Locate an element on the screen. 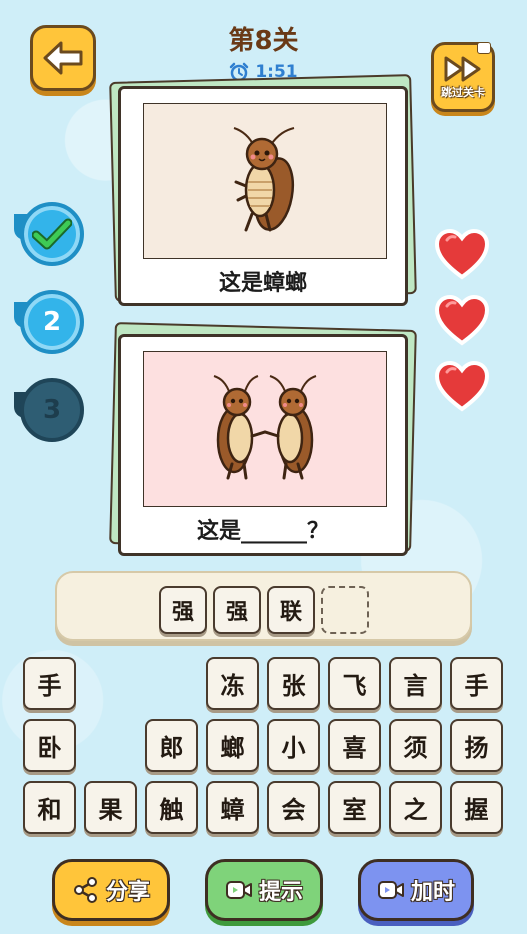 The image size is (527, 934). letter-key: 和 is located at coordinates (49, 807).